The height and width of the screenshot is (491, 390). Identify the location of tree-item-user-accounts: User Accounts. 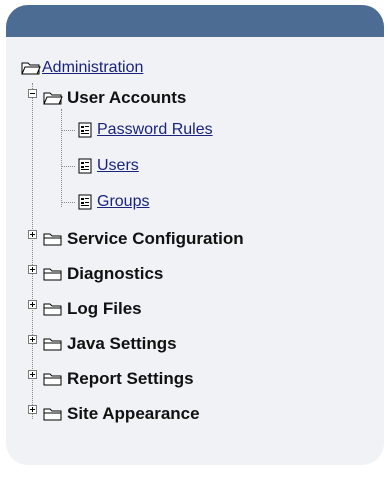
(126, 98).